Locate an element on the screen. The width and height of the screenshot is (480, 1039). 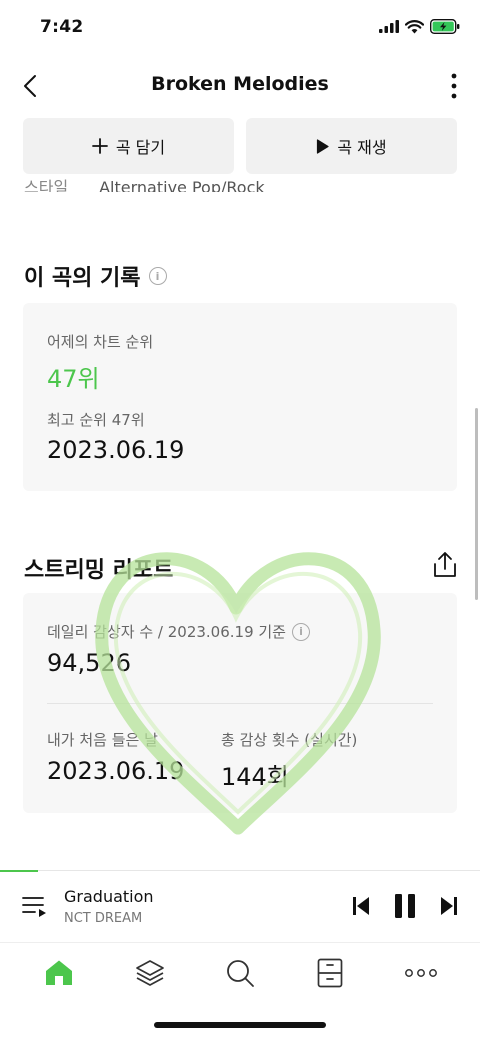
streaming-title: 스트리밍 리포트 is located at coordinates (99, 570).